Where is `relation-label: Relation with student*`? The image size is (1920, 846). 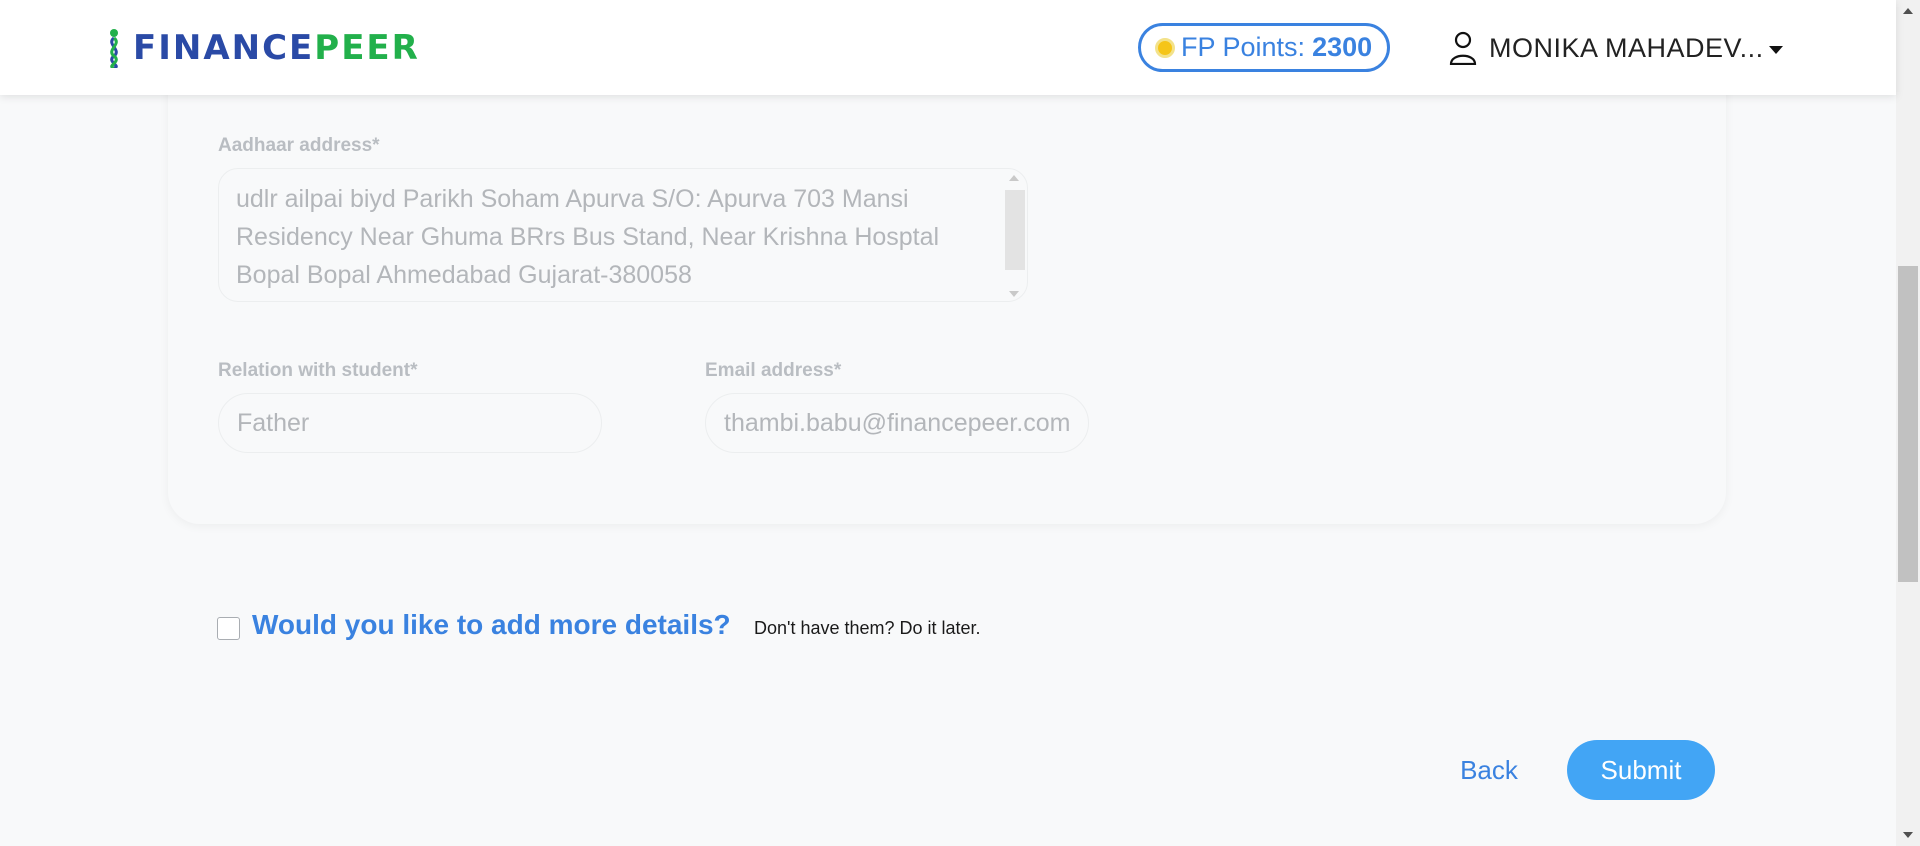
relation-label: Relation with student* is located at coordinates (318, 370).